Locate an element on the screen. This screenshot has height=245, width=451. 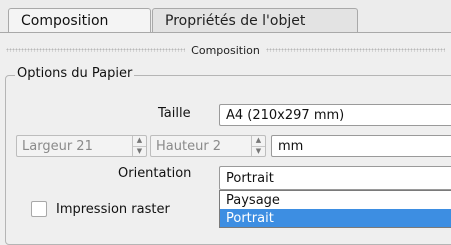
tab-item-properties-label: Propriétés de l'objet is located at coordinates (235, 20).